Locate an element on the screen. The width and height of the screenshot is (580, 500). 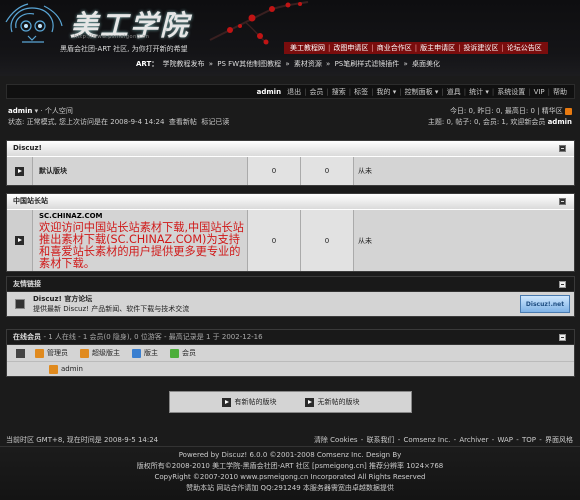
top-nav-item: 美工教程网 is located at coordinates (307, 48).